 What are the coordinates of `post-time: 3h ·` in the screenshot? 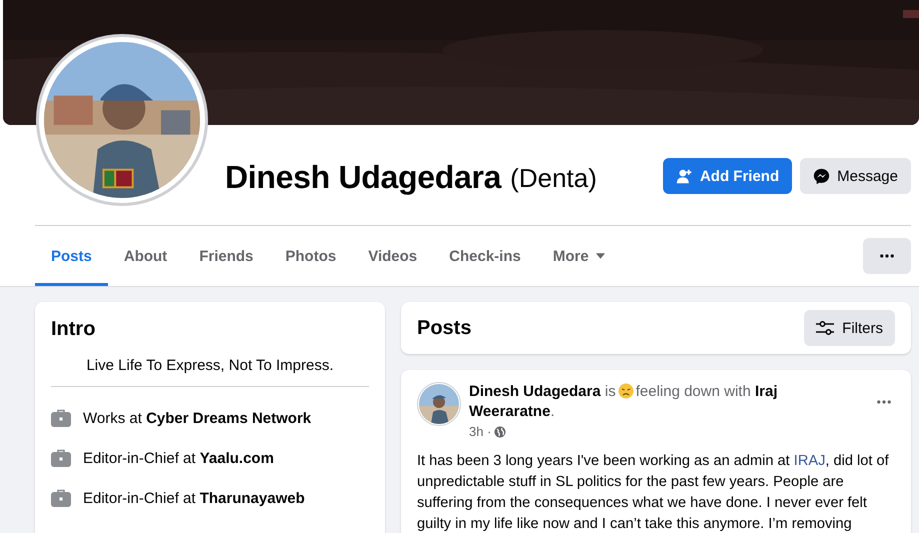 It's located at (480, 431).